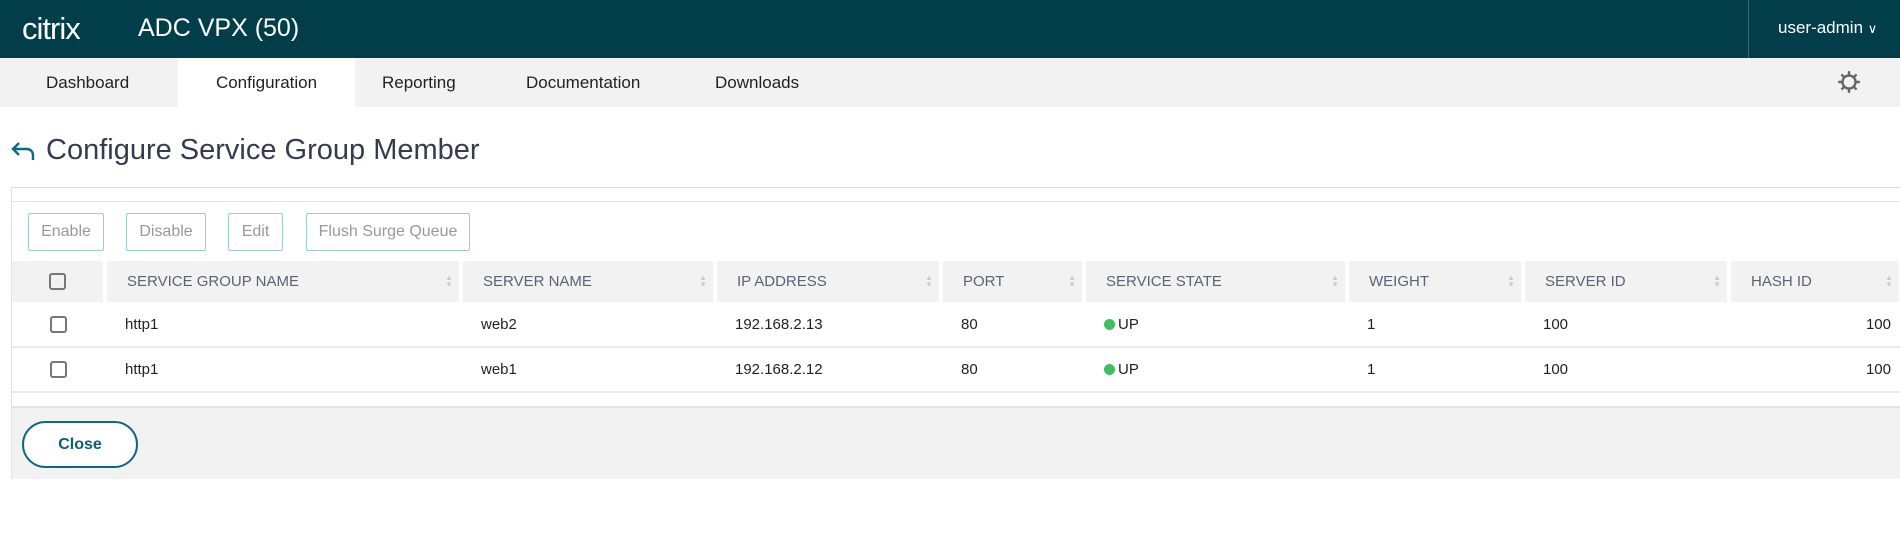  What do you see at coordinates (1013, 281) in the screenshot?
I see `col-port: PORT ▲ ▼` at bounding box center [1013, 281].